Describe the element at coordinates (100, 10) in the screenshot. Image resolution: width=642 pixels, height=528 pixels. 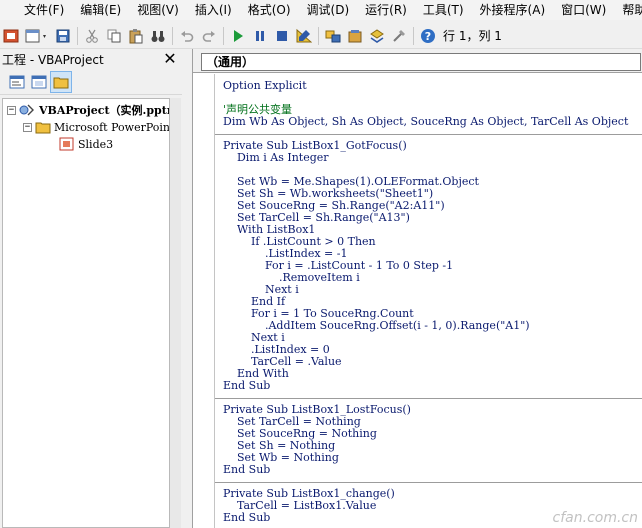
I see `menu-edit: 编辑(E)` at that location.